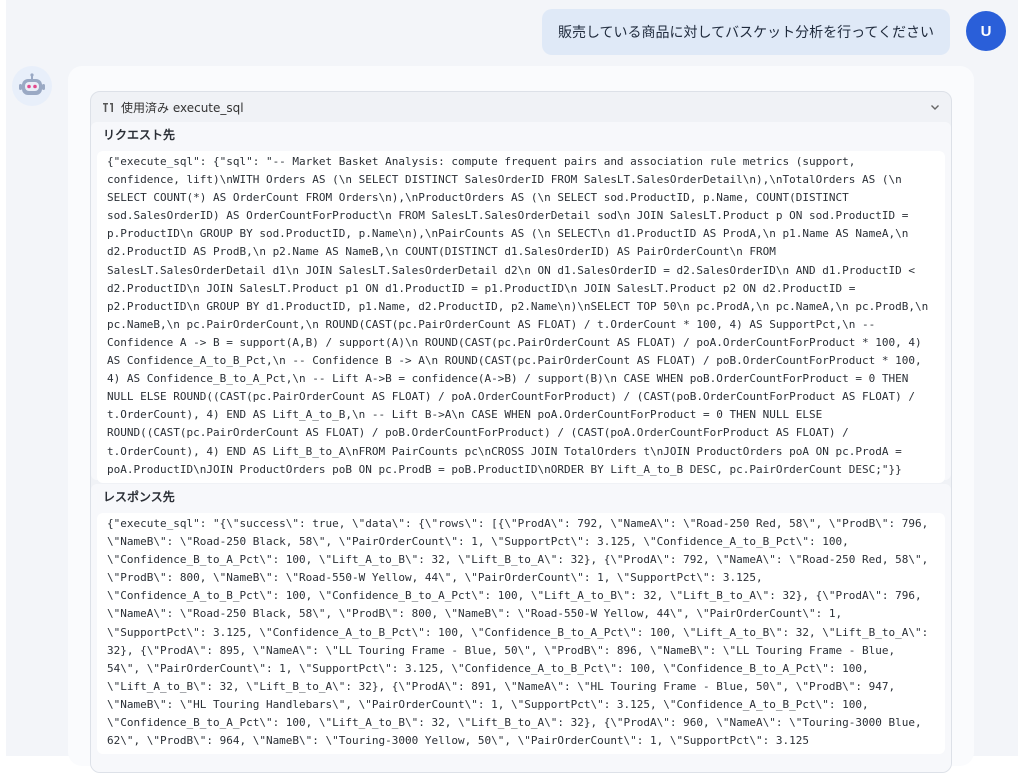 The image size is (1024, 773). What do you see at coordinates (506, 33) in the screenshot?
I see `user-message-row: 販売している商品に対してバスケット分析を行ってください U` at bounding box center [506, 33].